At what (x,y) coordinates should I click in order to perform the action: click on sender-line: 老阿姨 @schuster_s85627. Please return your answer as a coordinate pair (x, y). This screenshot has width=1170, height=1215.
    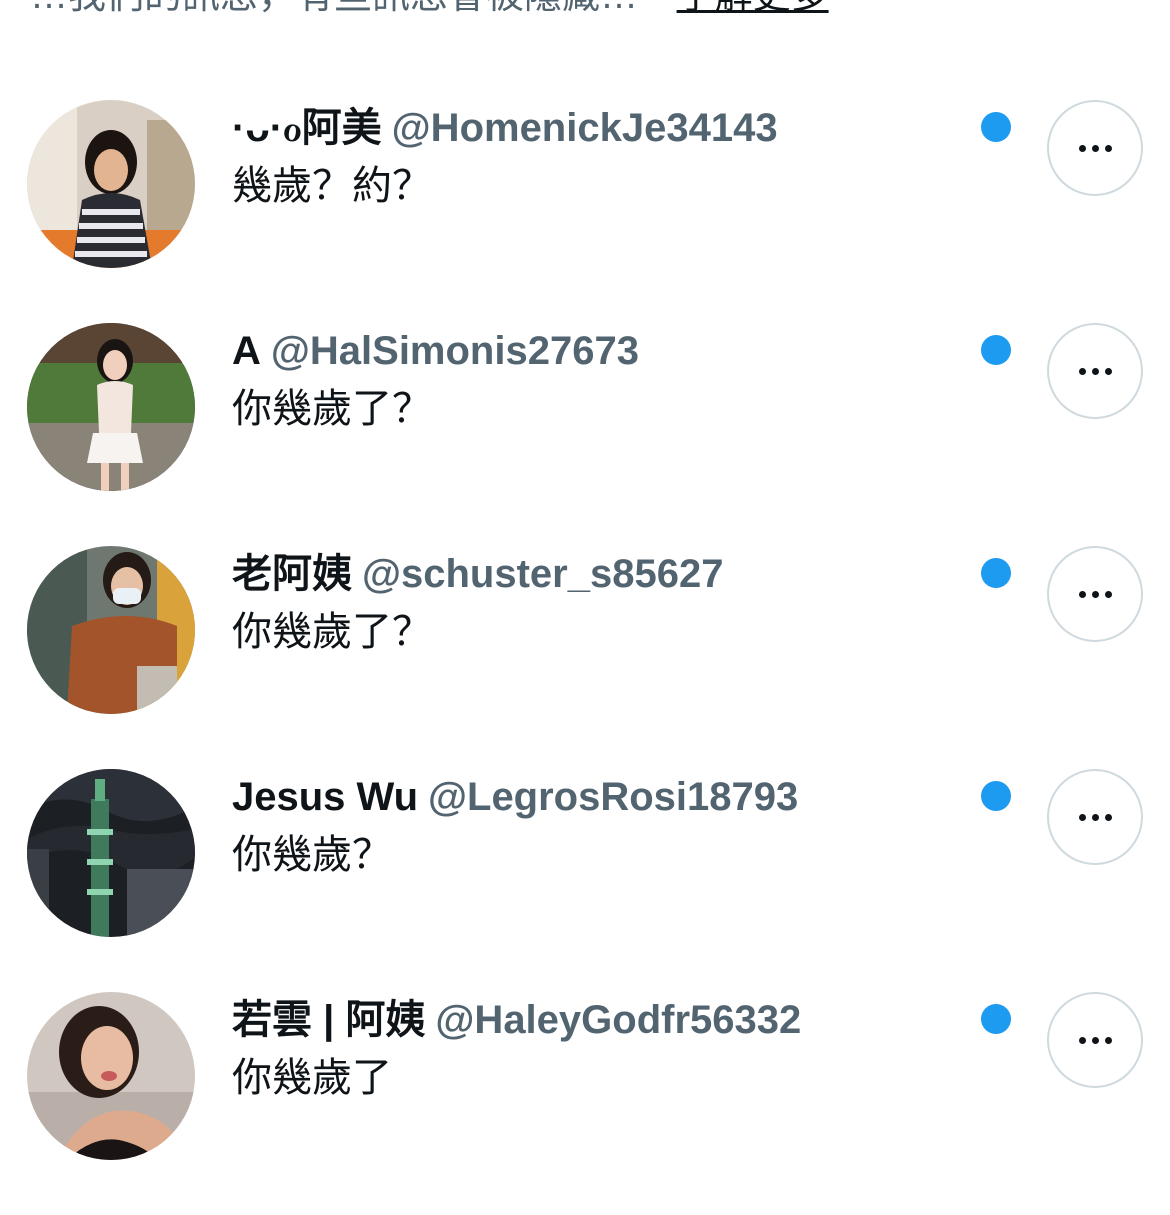
    Looking at the image, I should click on (592, 574).